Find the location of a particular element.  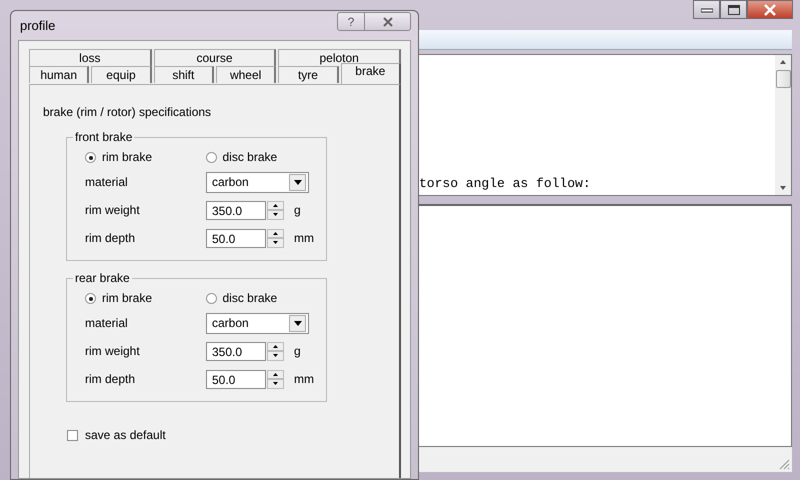

maximize-button is located at coordinates (733, 9).